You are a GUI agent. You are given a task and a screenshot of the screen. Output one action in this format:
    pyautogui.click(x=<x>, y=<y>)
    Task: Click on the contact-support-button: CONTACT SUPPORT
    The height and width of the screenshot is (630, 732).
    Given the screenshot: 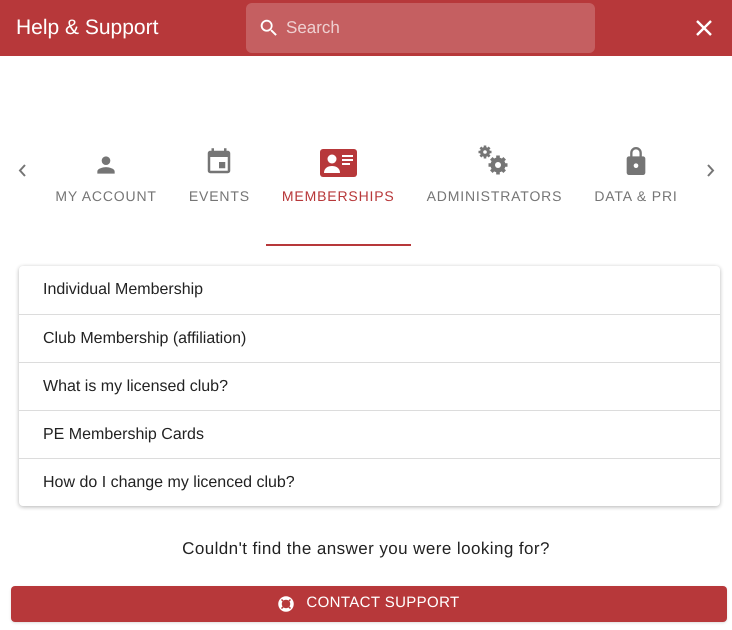 What is the action you would take?
    pyautogui.click(x=369, y=604)
    